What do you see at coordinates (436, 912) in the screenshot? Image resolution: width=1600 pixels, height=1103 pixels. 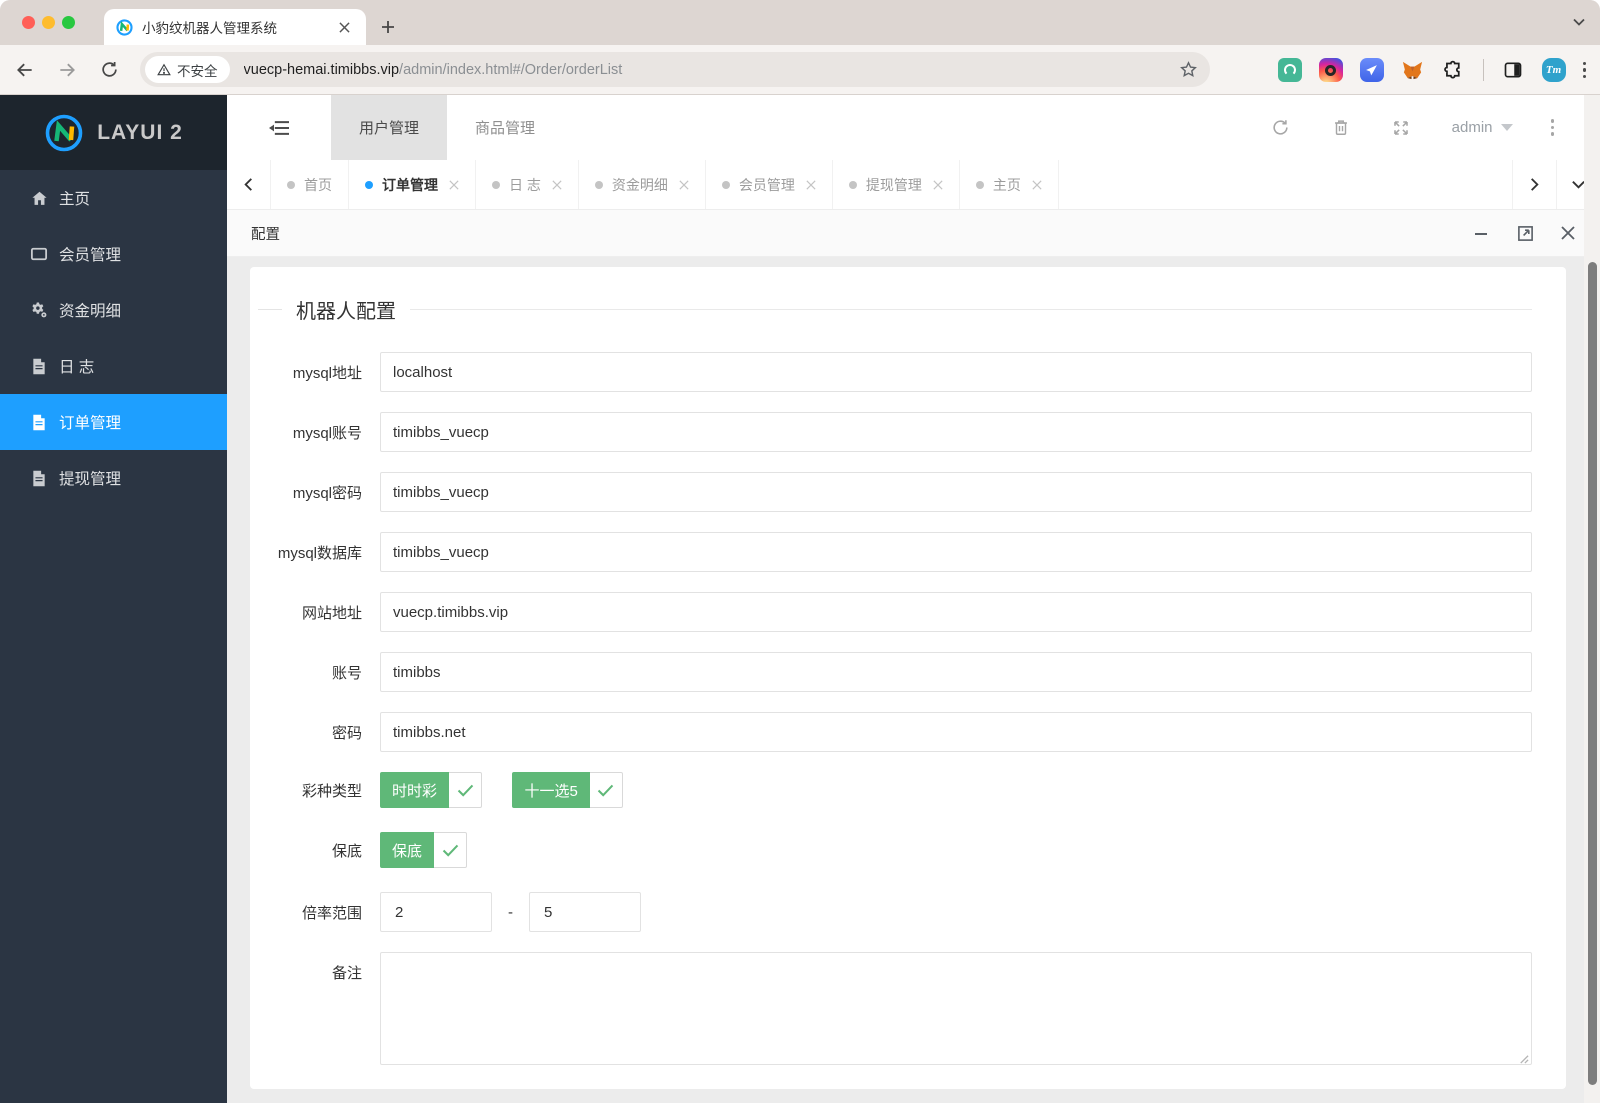 I see `range-min-input` at bounding box center [436, 912].